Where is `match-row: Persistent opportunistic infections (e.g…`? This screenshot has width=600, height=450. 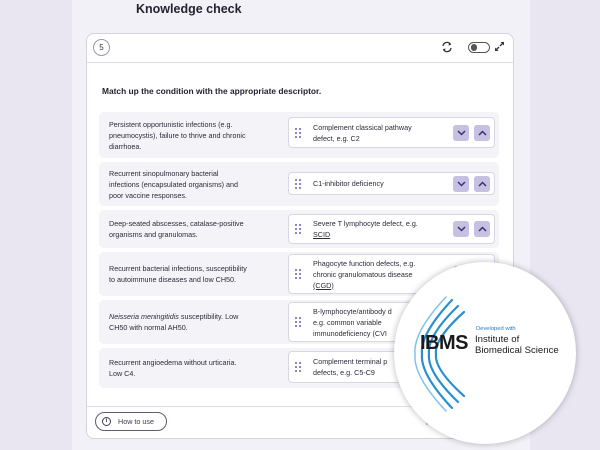 match-row: Persistent opportunistic infections (e.g… is located at coordinates (299, 135).